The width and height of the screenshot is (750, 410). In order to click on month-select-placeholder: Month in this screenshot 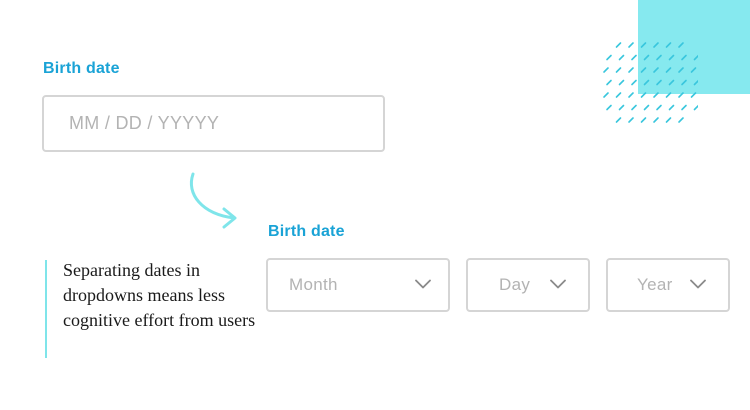, I will do `click(313, 284)`.